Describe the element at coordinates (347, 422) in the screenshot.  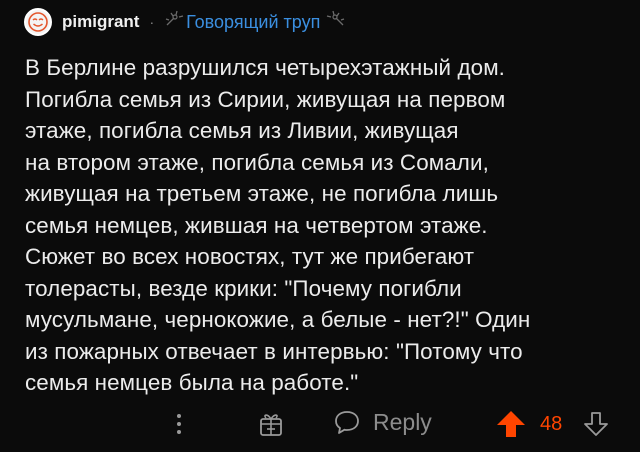
I see `reply-bubble-icon` at that location.